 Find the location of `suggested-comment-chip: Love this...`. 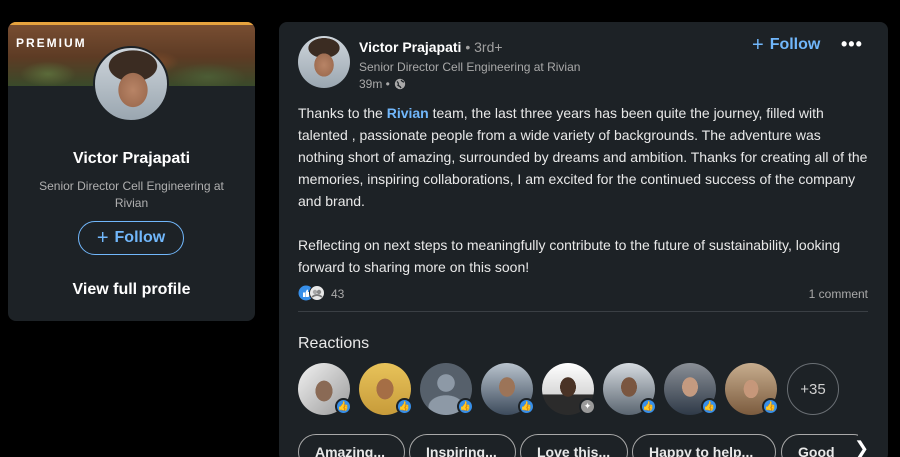

suggested-comment-chip: Love this... is located at coordinates (574, 445).